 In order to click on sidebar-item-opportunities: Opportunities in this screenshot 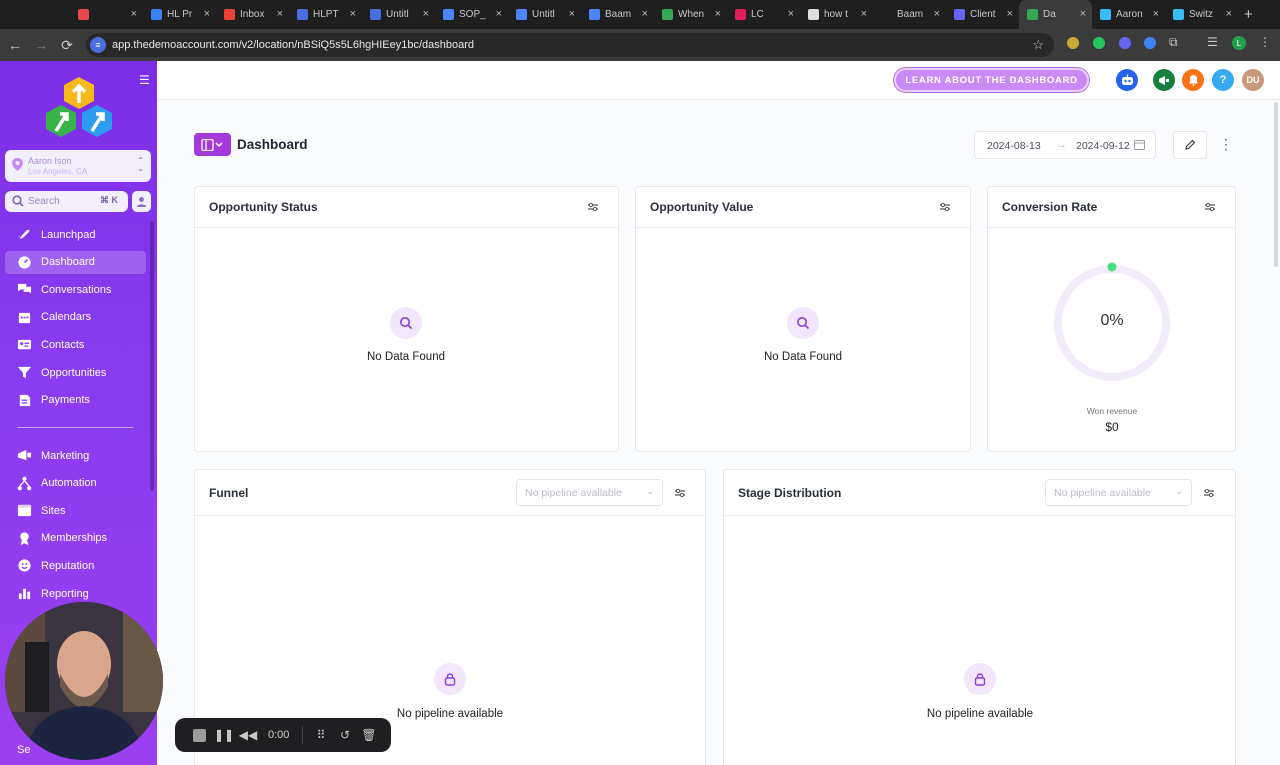, I will do `click(75, 372)`.